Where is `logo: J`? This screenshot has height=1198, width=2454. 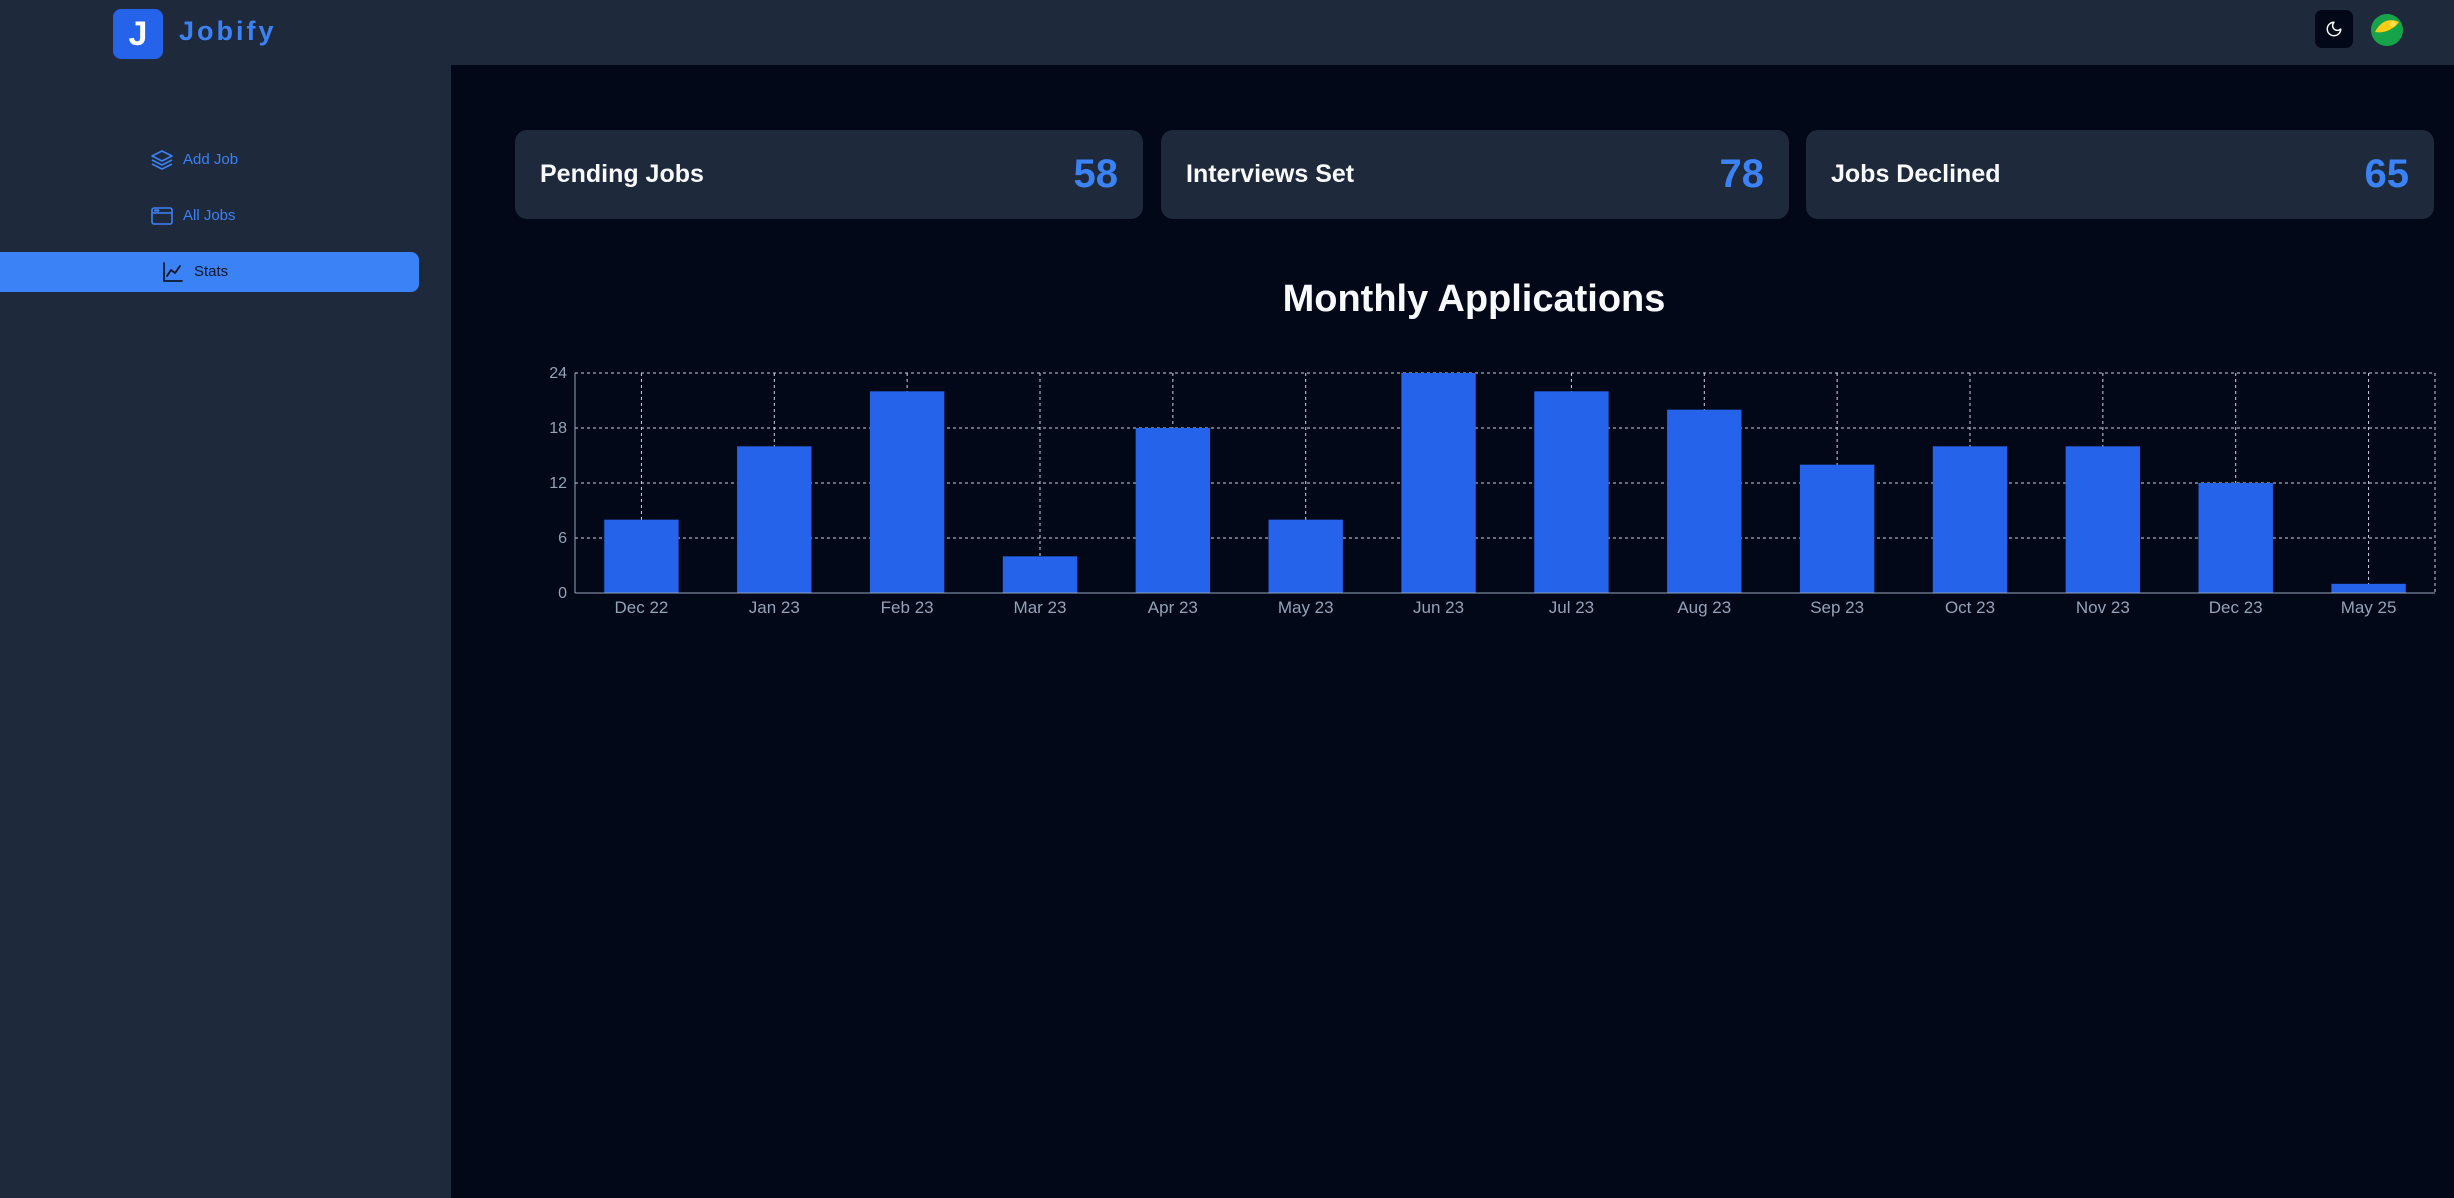 logo: J is located at coordinates (138, 34).